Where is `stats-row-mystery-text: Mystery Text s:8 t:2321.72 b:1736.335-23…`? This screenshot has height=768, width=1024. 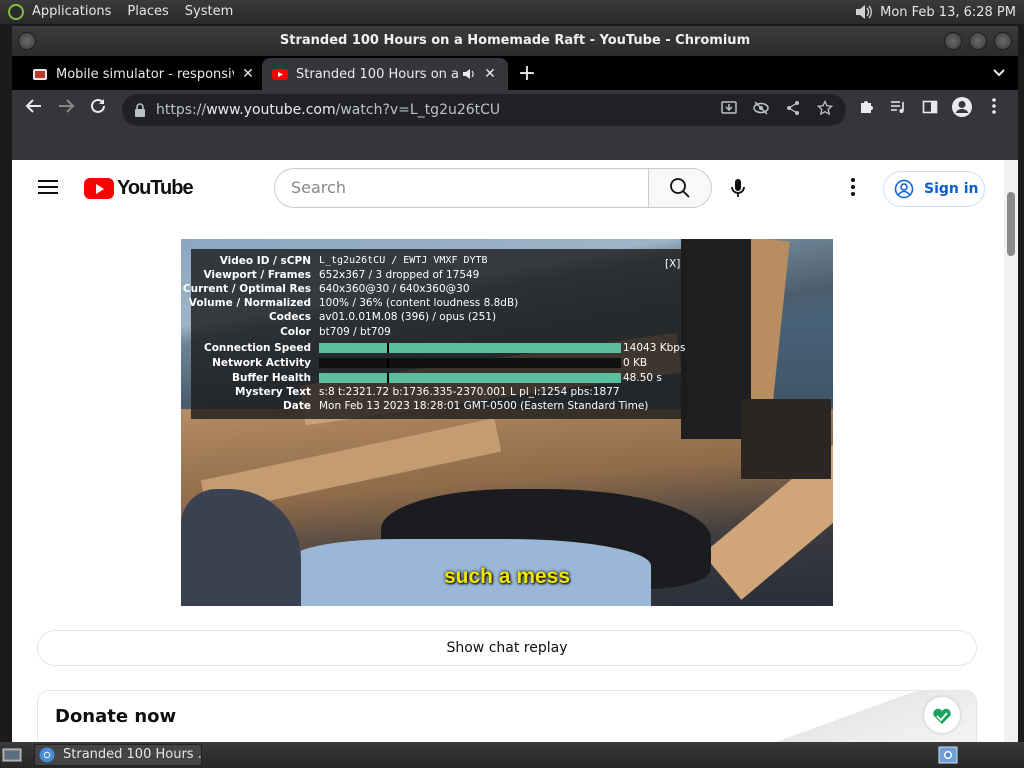
stats-row-mystery-text: Mystery Text s:8 t:2321.72 b:1736.335-23… is located at coordinates (439, 392).